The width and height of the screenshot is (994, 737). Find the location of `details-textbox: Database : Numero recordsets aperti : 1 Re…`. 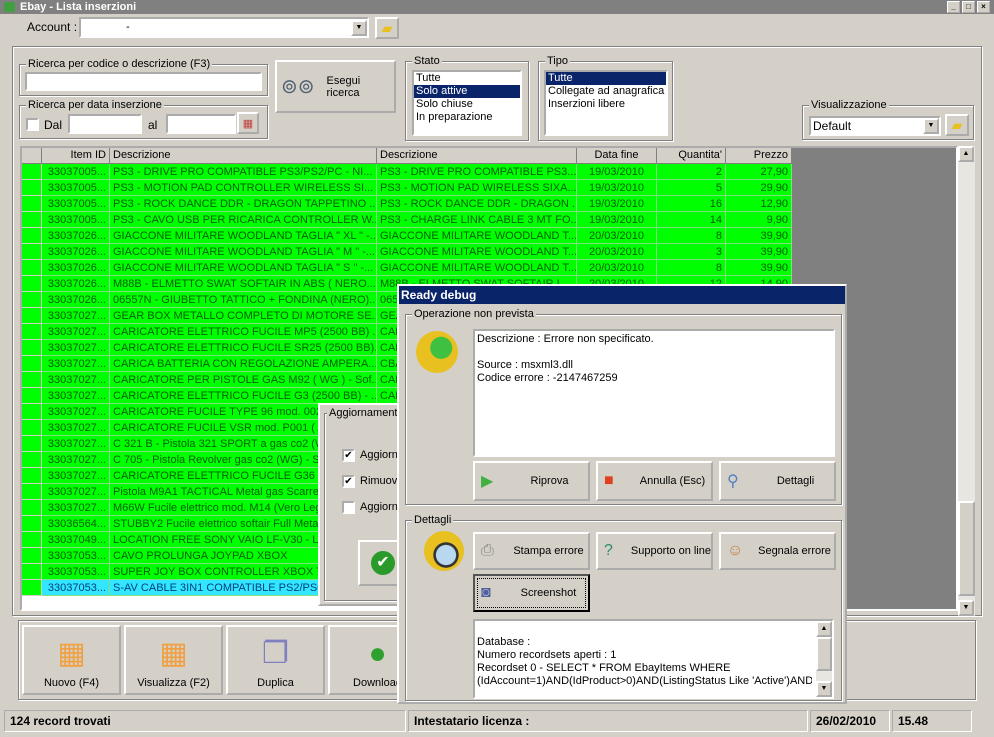

details-textbox: Database : Numero recordsets aperti : 1 Re… is located at coordinates (653, 659).